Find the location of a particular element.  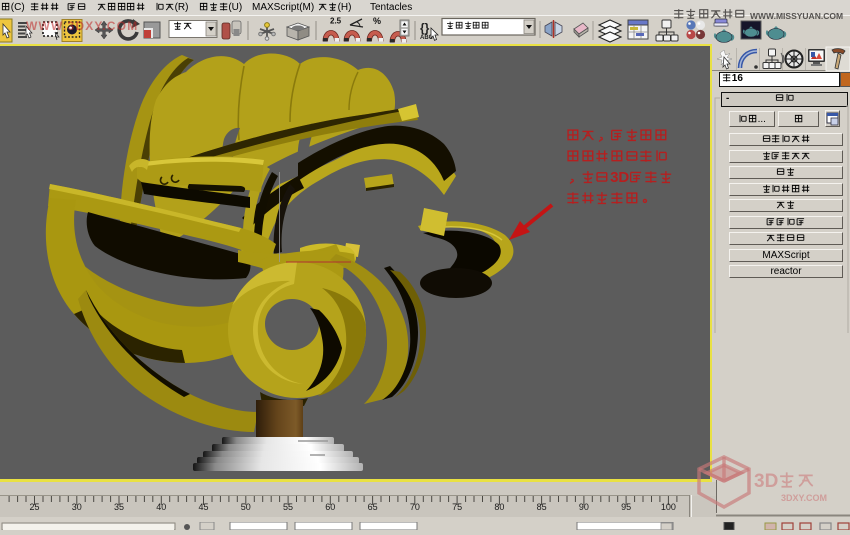

svg-text: 2.5 is located at coordinates (336, 21).